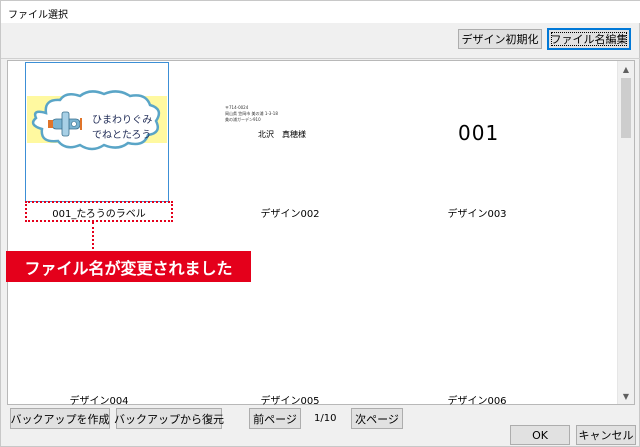  I want to click on address-line1: 岡山県 笠岡市 美の浦 1-3-18, so click(251, 113).